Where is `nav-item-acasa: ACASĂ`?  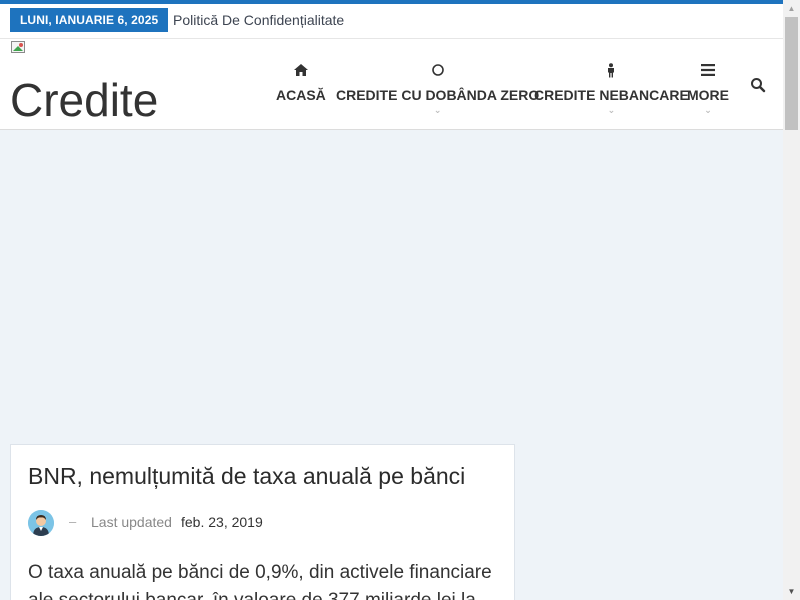 nav-item-acasa: ACASĂ is located at coordinates (301, 83).